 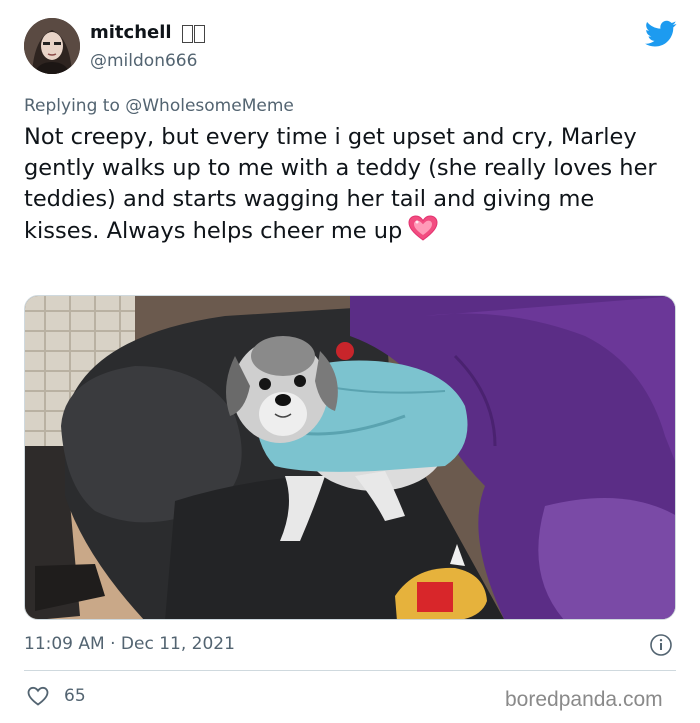 What do you see at coordinates (584, 699) in the screenshot?
I see `boredpanda-watermark: boredpanda.com` at bounding box center [584, 699].